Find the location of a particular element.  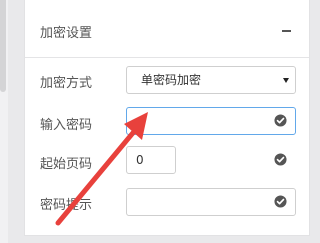

encryption-method-selected: 单密码加密 is located at coordinates (171, 80).